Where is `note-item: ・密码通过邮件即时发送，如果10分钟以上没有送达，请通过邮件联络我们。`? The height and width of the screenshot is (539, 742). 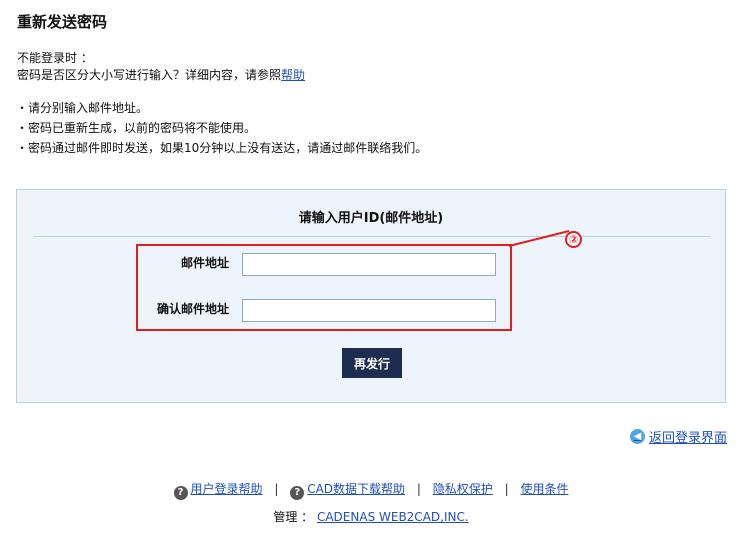
note-item: ・密码通过邮件即时发送，如果10分钟以上没有送达，请通过邮件联络我们。 is located at coordinates (222, 148).